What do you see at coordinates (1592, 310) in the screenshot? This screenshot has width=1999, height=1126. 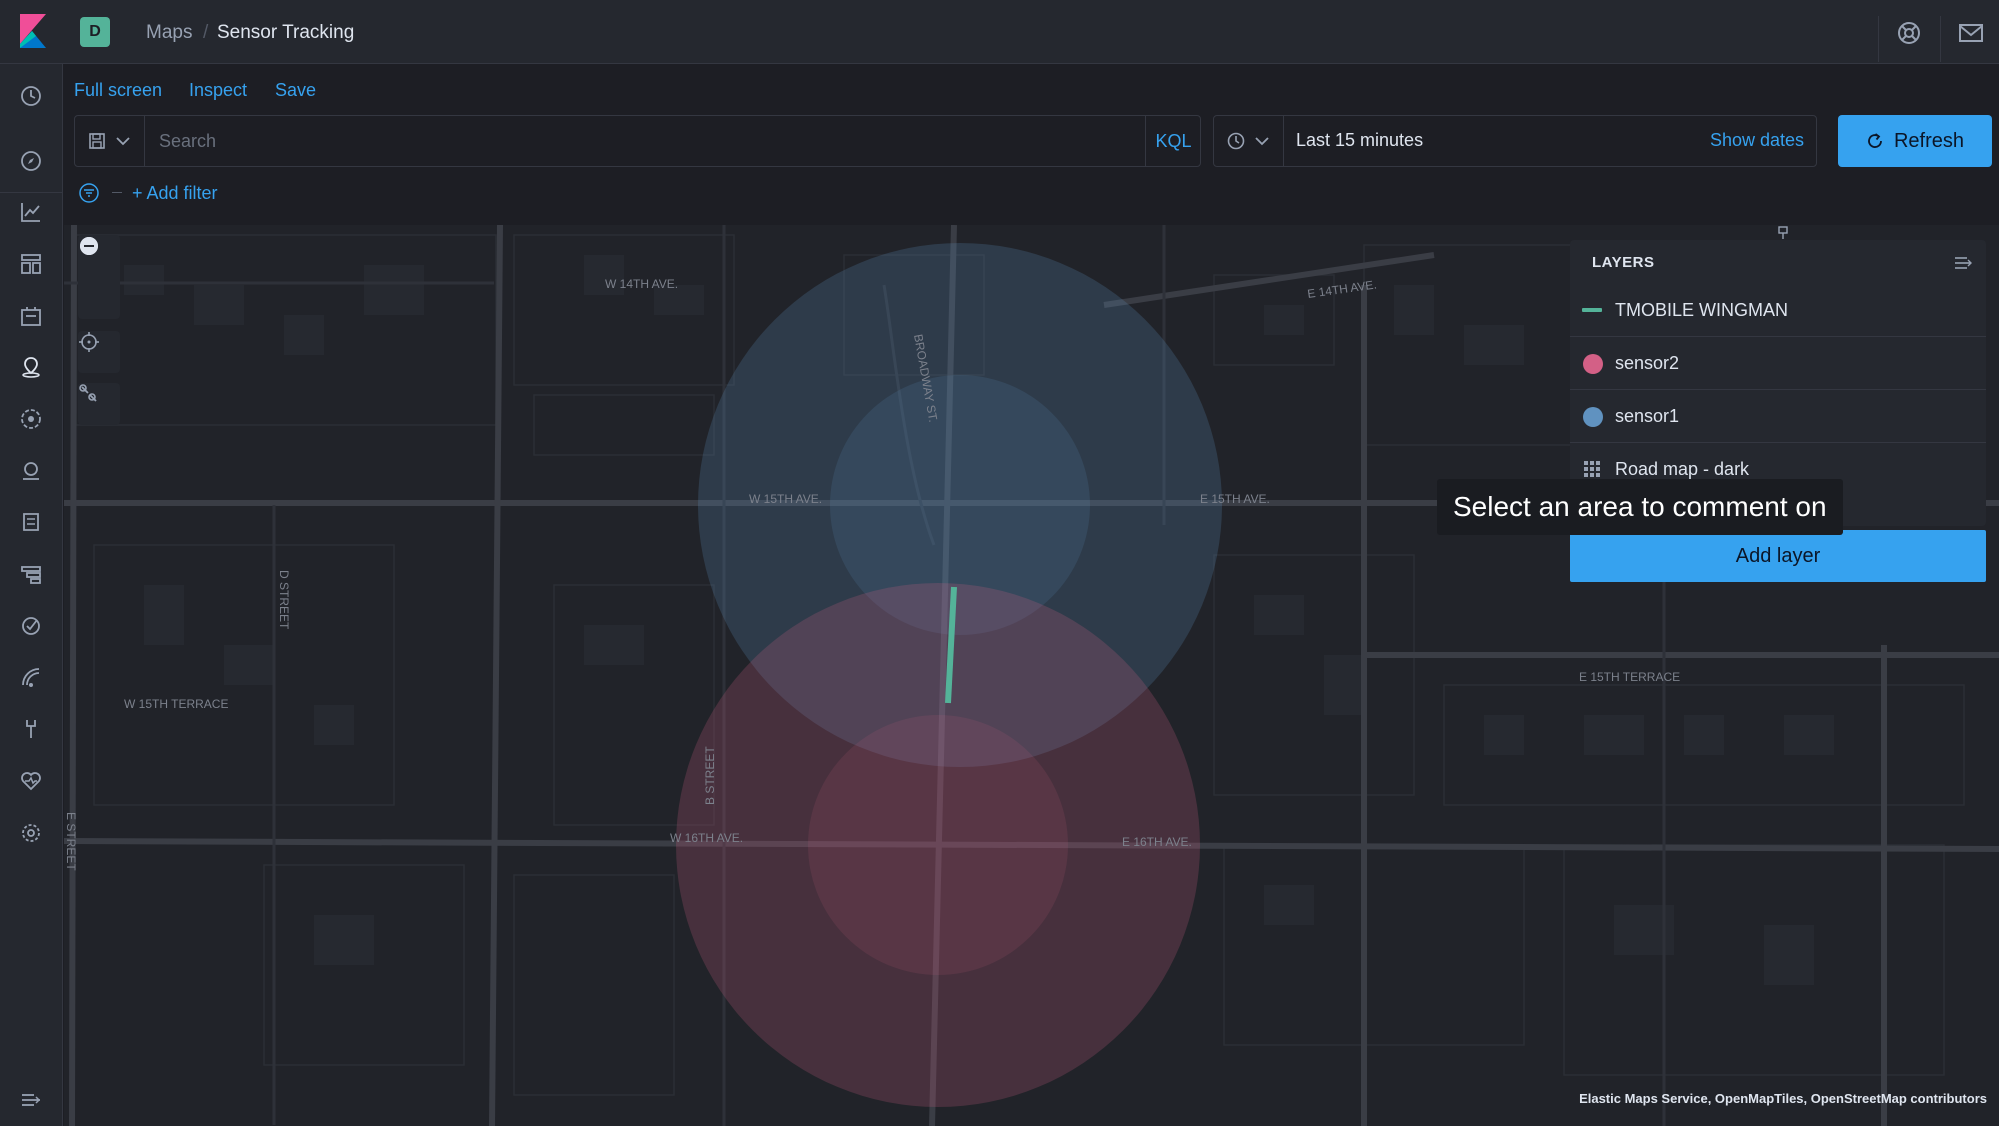 I see `line-layer-icon` at bounding box center [1592, 310].